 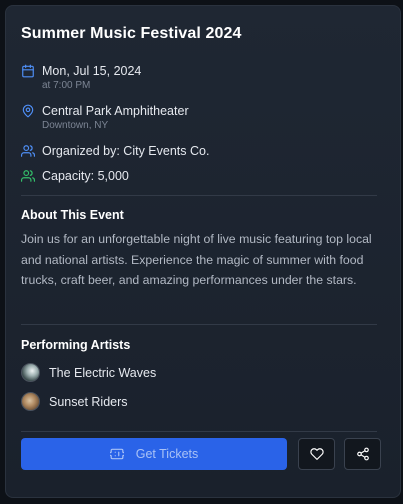 What do you see at coordinates (126, 151) in the screenshot?
I see `event-organizer: Organized by: City Events Co.` at bounding box center [126, 151].